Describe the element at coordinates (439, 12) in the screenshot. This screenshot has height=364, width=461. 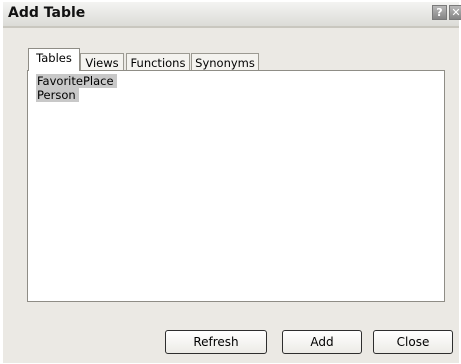
I see `help-icon: ?` at that location.